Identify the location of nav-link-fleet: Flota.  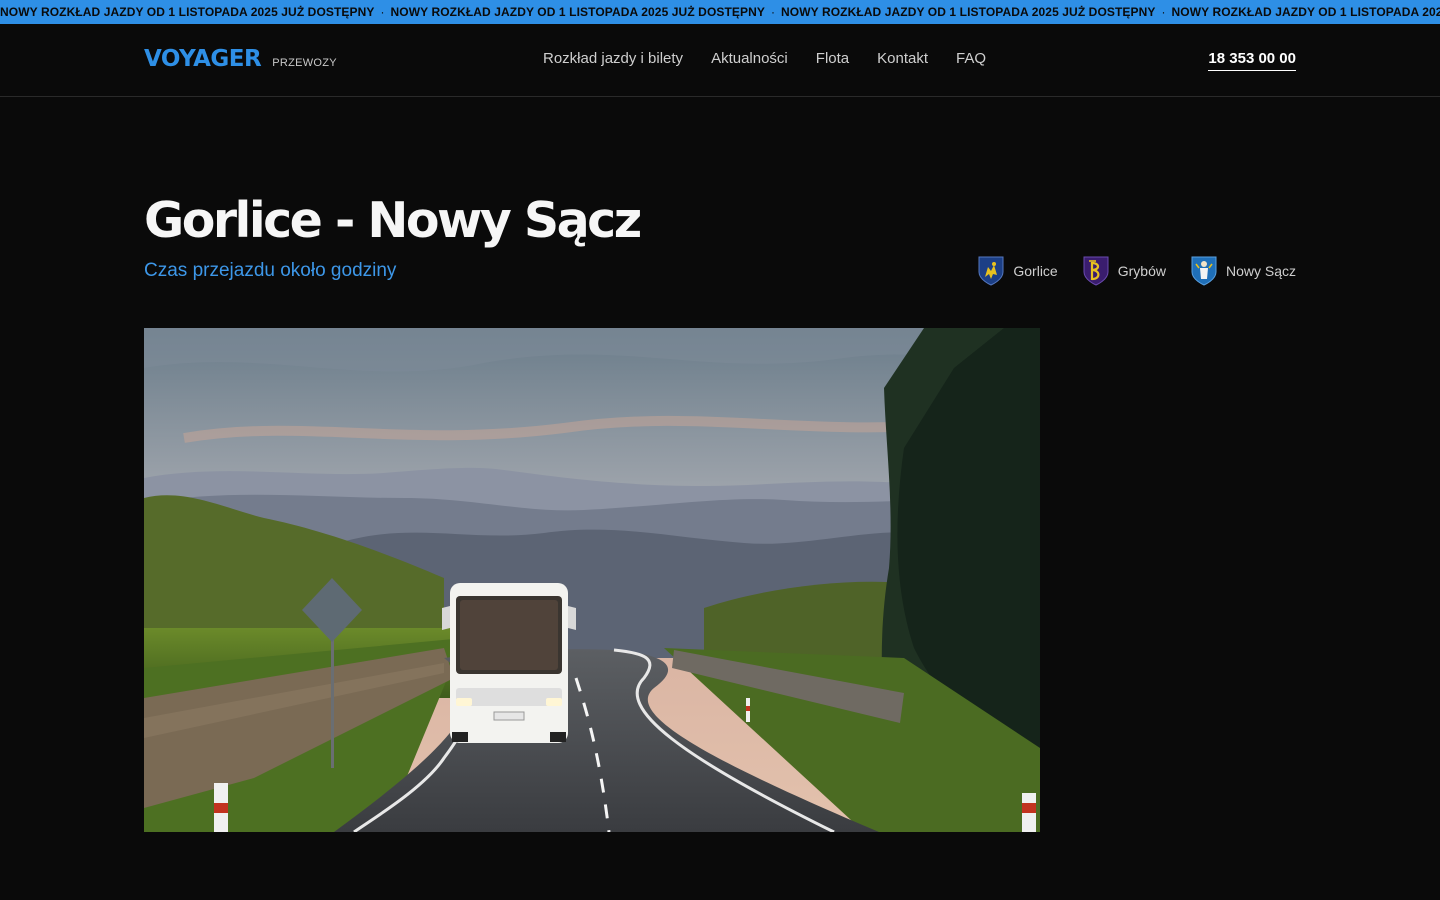
(832, 58).